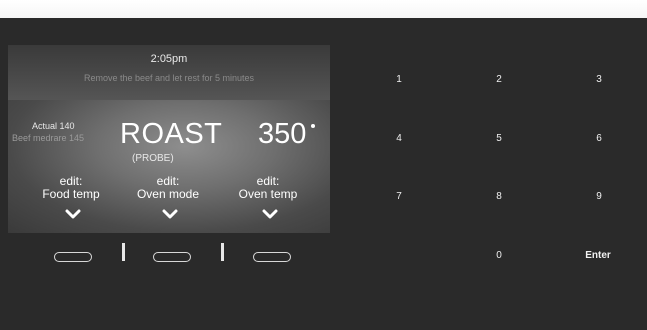 This screenshot has height=330, width=647. What do you see at coordinates (71, 194) in the screenshot?
I see `edit-food-temp-line2: Food temp` at bounding box center [71, 194].